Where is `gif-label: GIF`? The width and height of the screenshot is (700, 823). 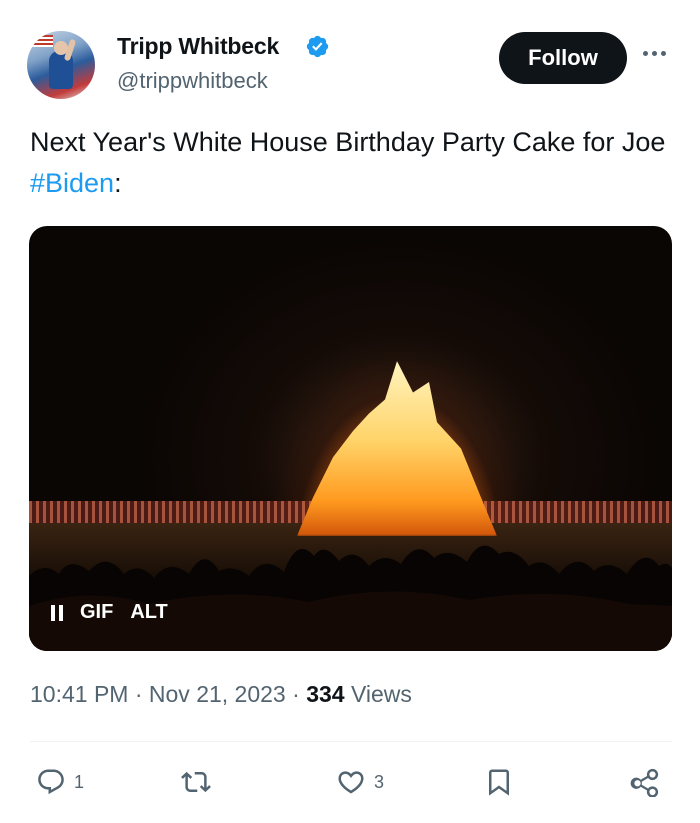 gif-label: GIF is located at coordinates (97, 612).